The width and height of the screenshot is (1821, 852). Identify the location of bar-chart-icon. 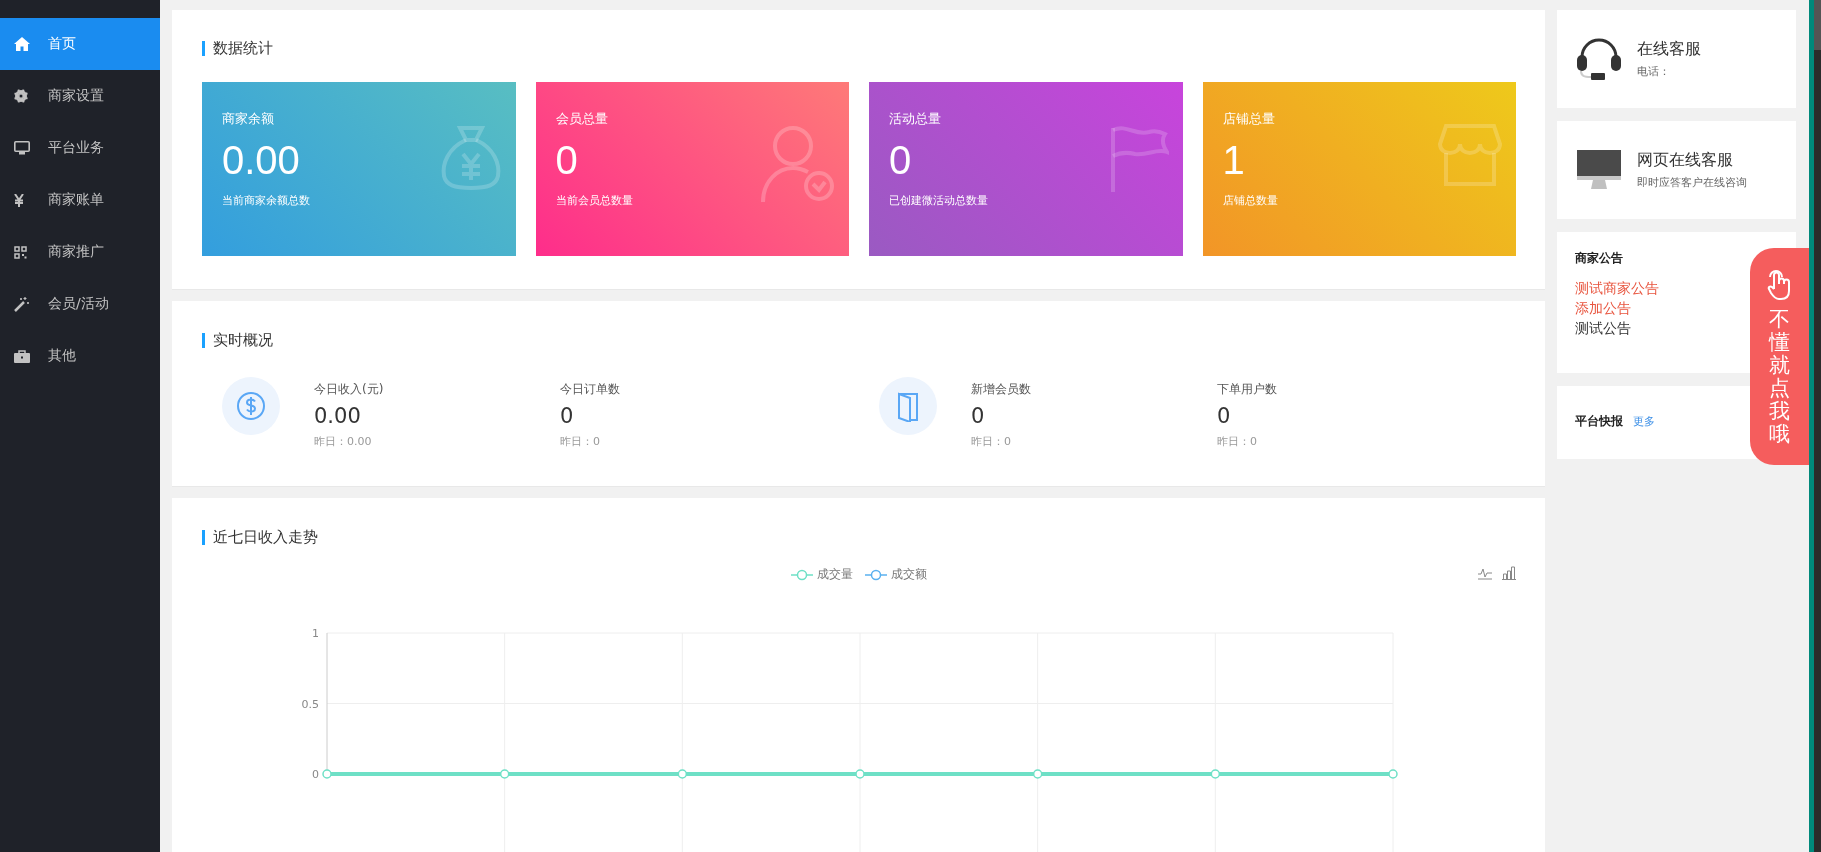
(1509, 573).